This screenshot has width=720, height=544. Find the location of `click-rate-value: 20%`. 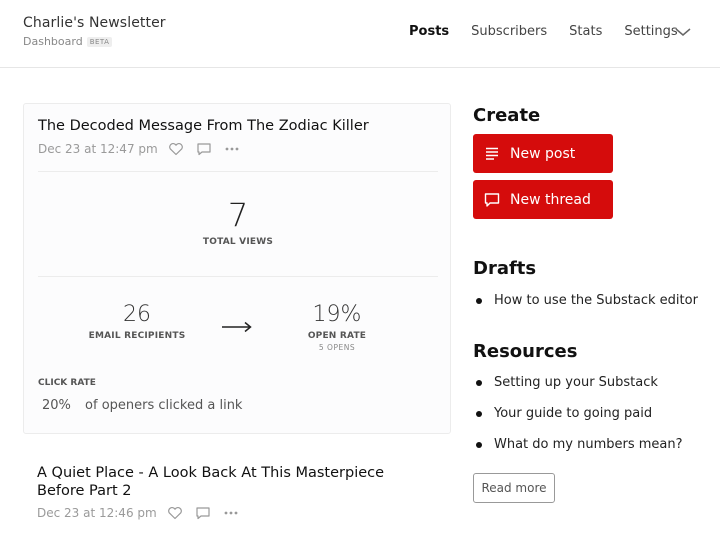

click-rate-value: 20% is located at coordinates (56, 405).